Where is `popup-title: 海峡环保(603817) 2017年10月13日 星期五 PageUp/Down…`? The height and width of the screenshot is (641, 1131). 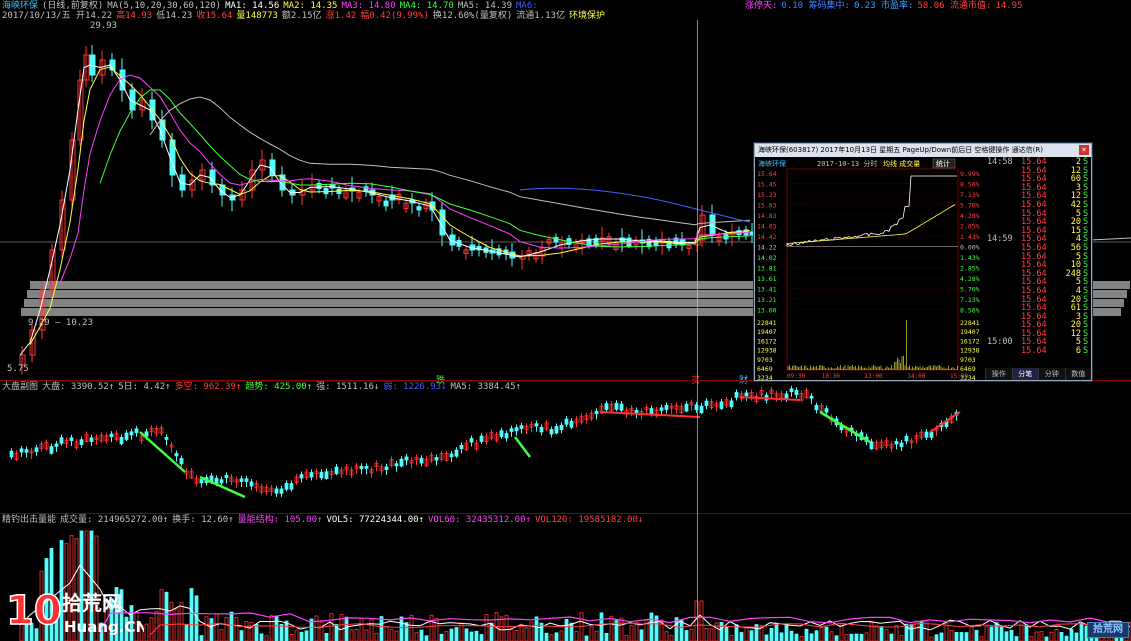
popup-title: 海峡环保(603817) 2017年10月13日 星期五 PageUp/Down… is located at coordinates (923, 150).